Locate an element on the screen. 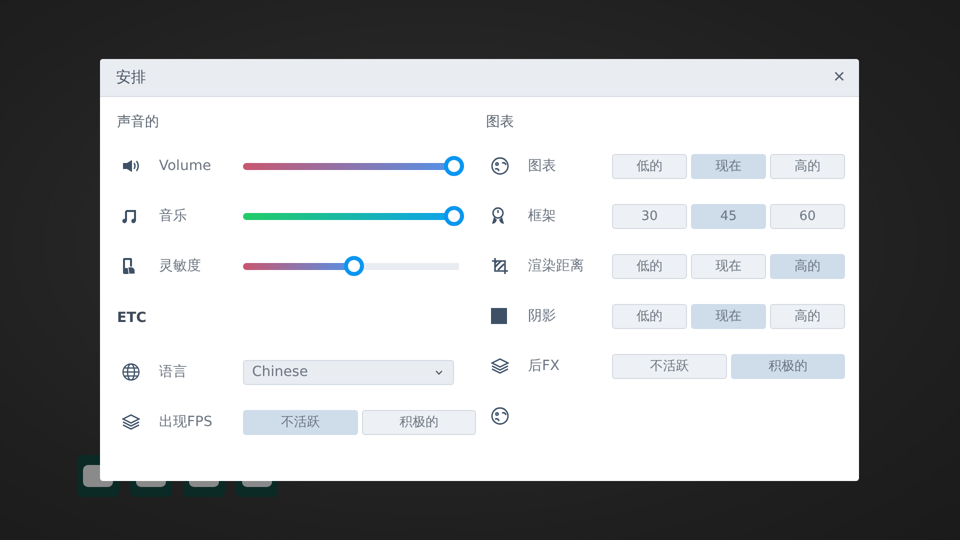  section-title: 声音的 is located at coordinates (138, 122).